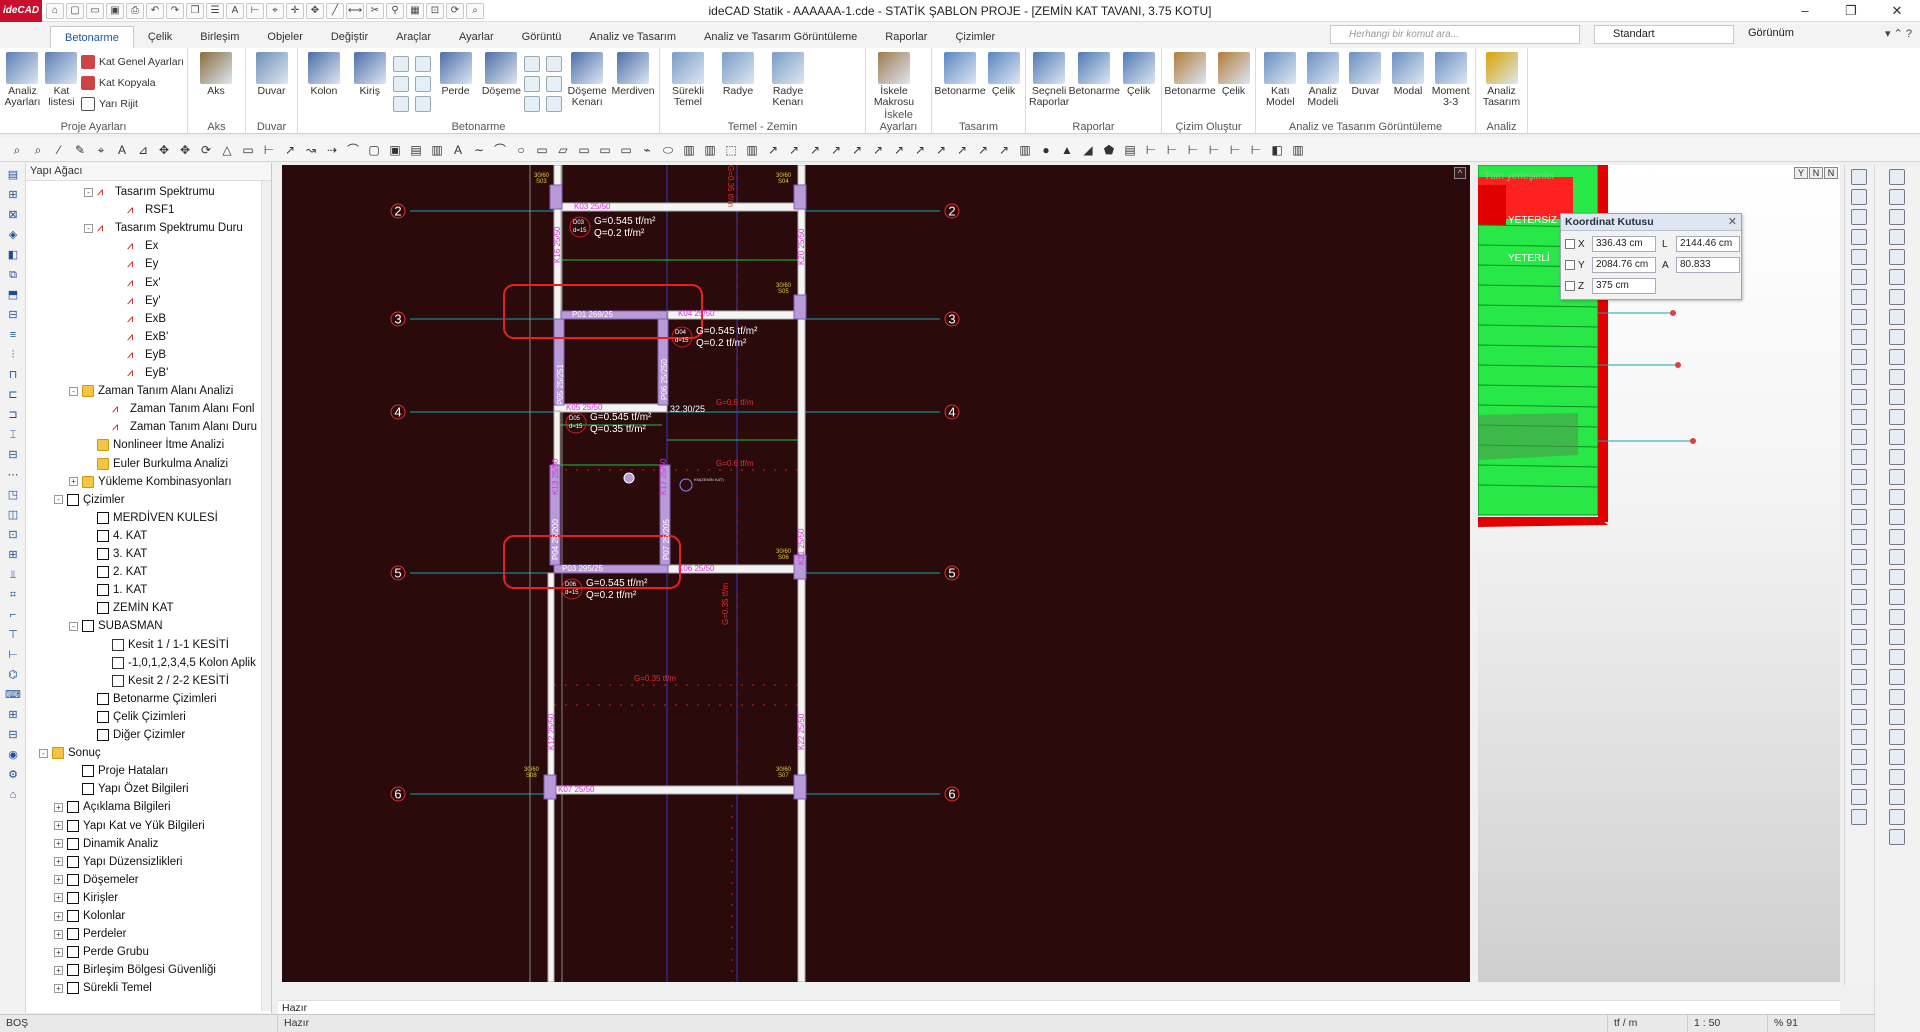 The width and height of the screenshot is (1920, 1032). Describe the element at coordinates (1280, 83) in the screenshot. I see `ribbon-button-katı-model: Katı Model` at that location.